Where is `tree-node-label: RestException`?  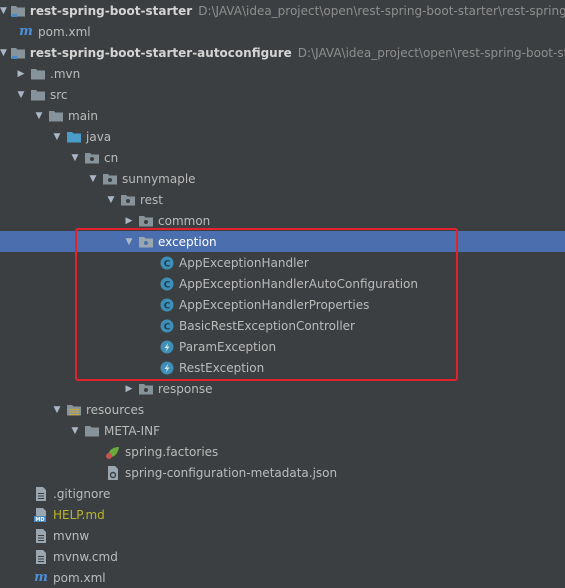 tree-node-label: RestException is located at coordinates (222, 367).